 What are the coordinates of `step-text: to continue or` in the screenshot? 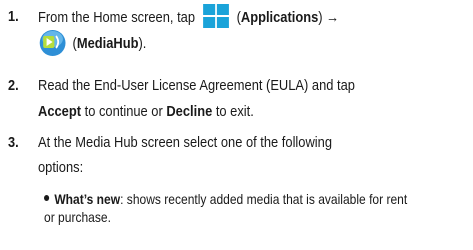 It's located at (124, 111).